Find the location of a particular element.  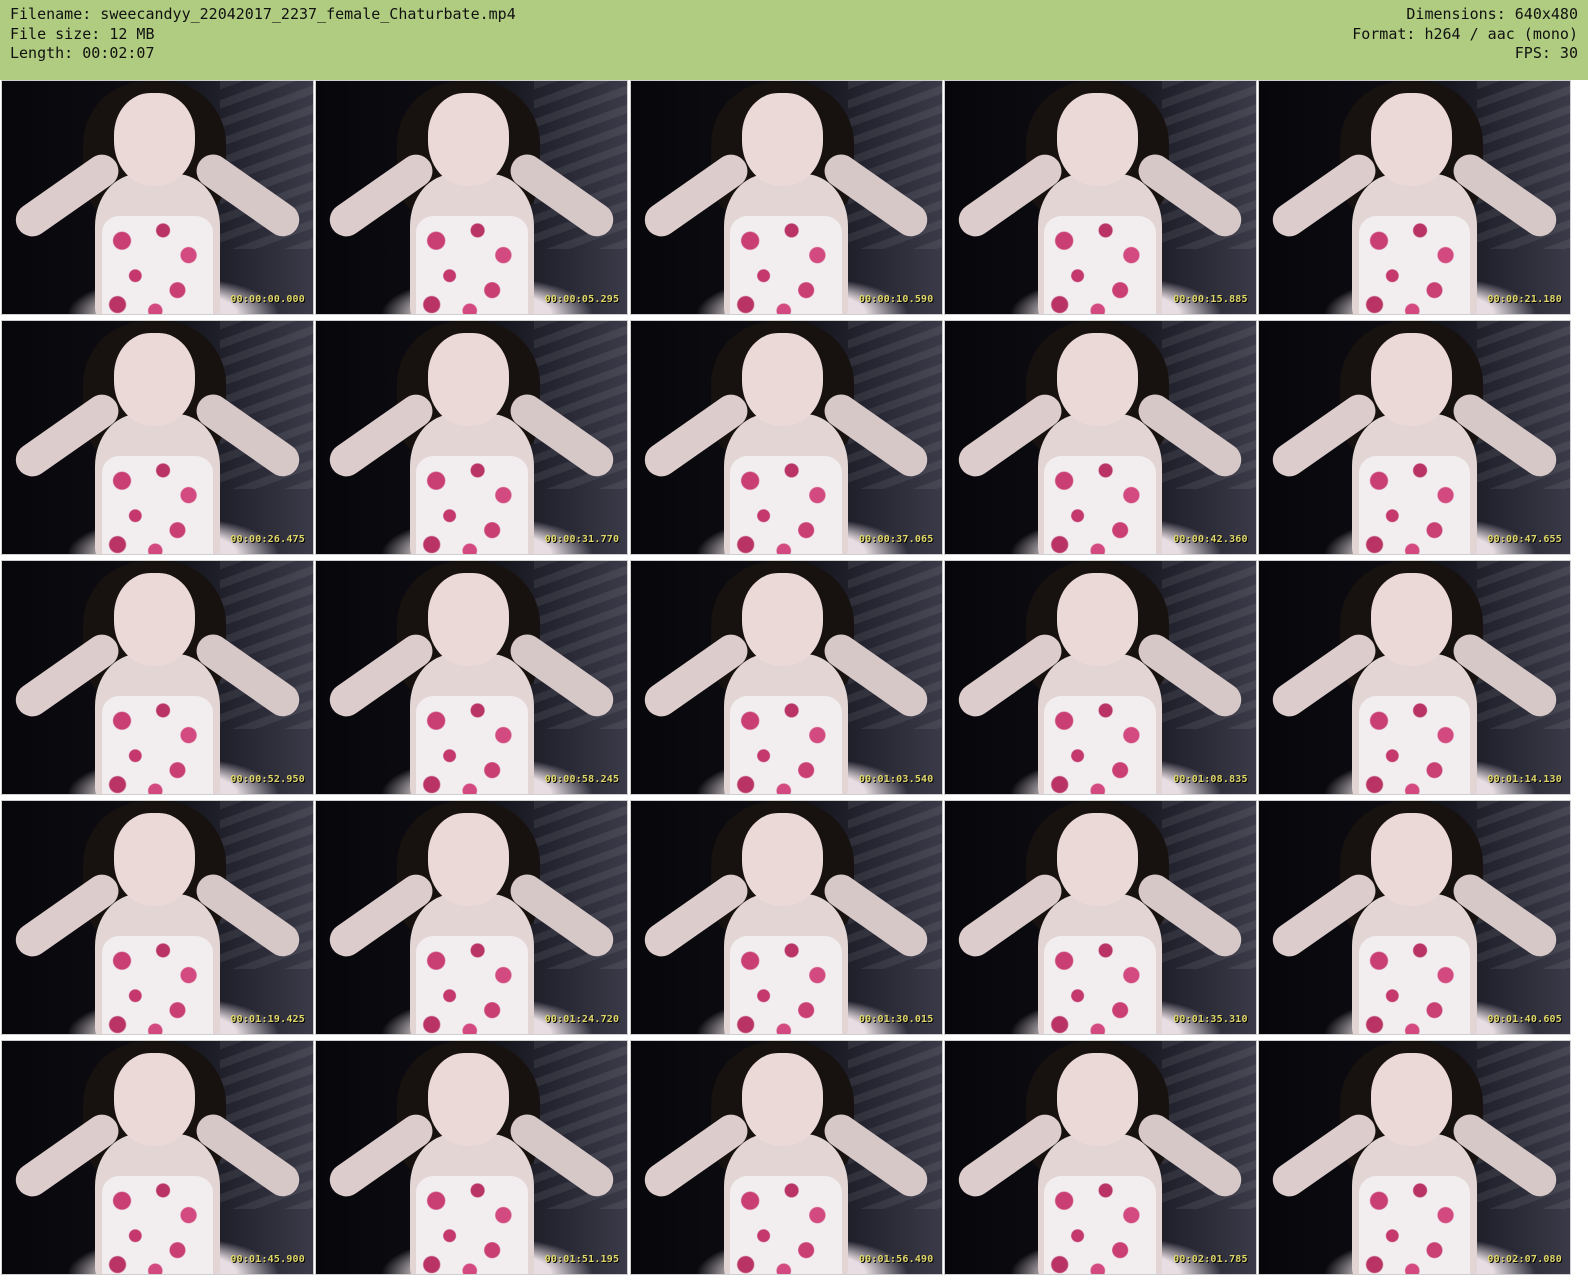

frame-timestamp: 00:01:45.900 is located at coordinates (267, 1259).